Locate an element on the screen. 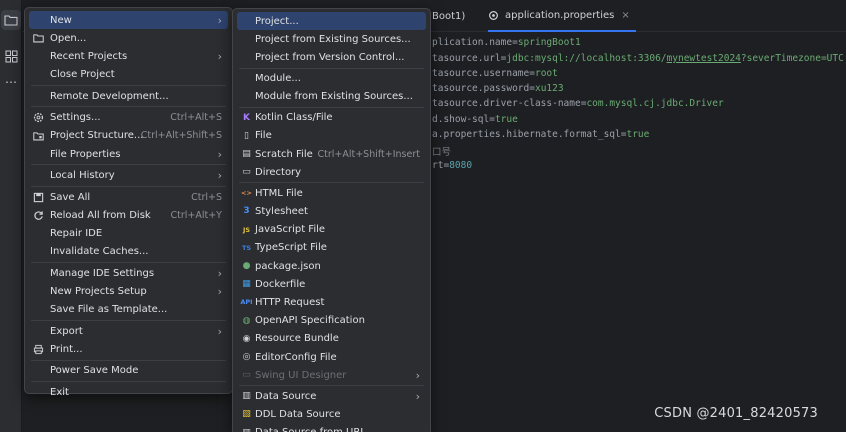  file-menu-item-save-all: Save All Ctrl+S is located at coordinates (128, 197).